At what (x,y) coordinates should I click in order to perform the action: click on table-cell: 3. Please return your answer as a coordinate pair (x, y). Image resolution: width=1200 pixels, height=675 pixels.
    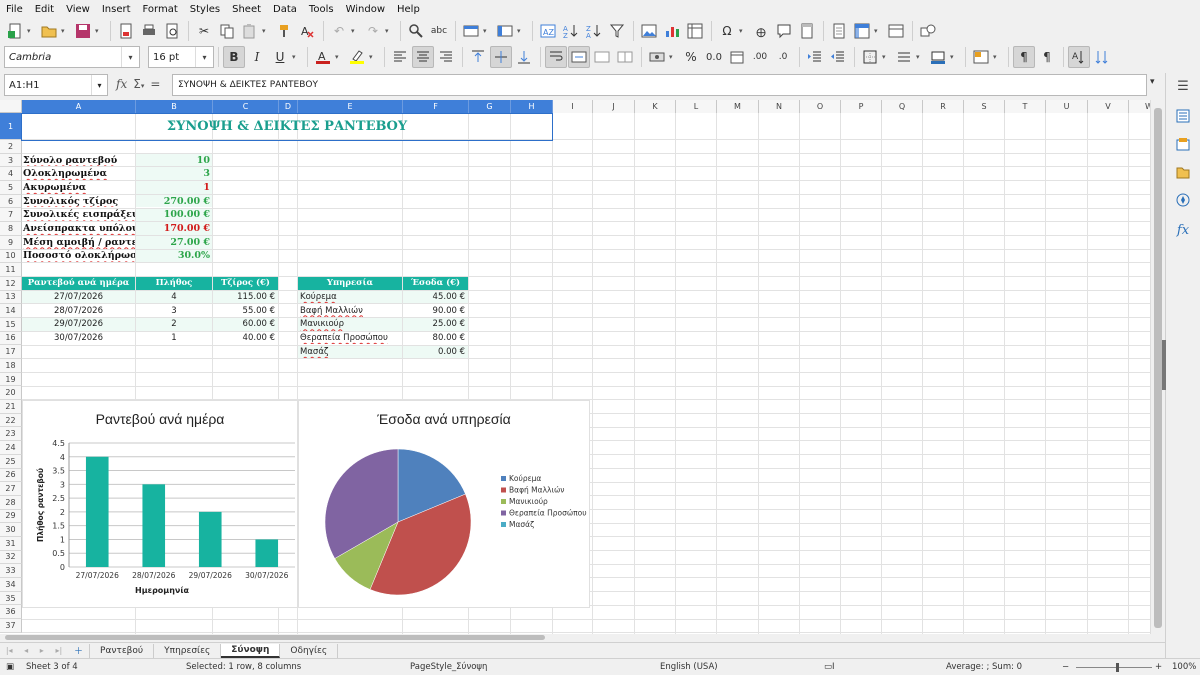
    Looking at the image, I should click on (174, 310).